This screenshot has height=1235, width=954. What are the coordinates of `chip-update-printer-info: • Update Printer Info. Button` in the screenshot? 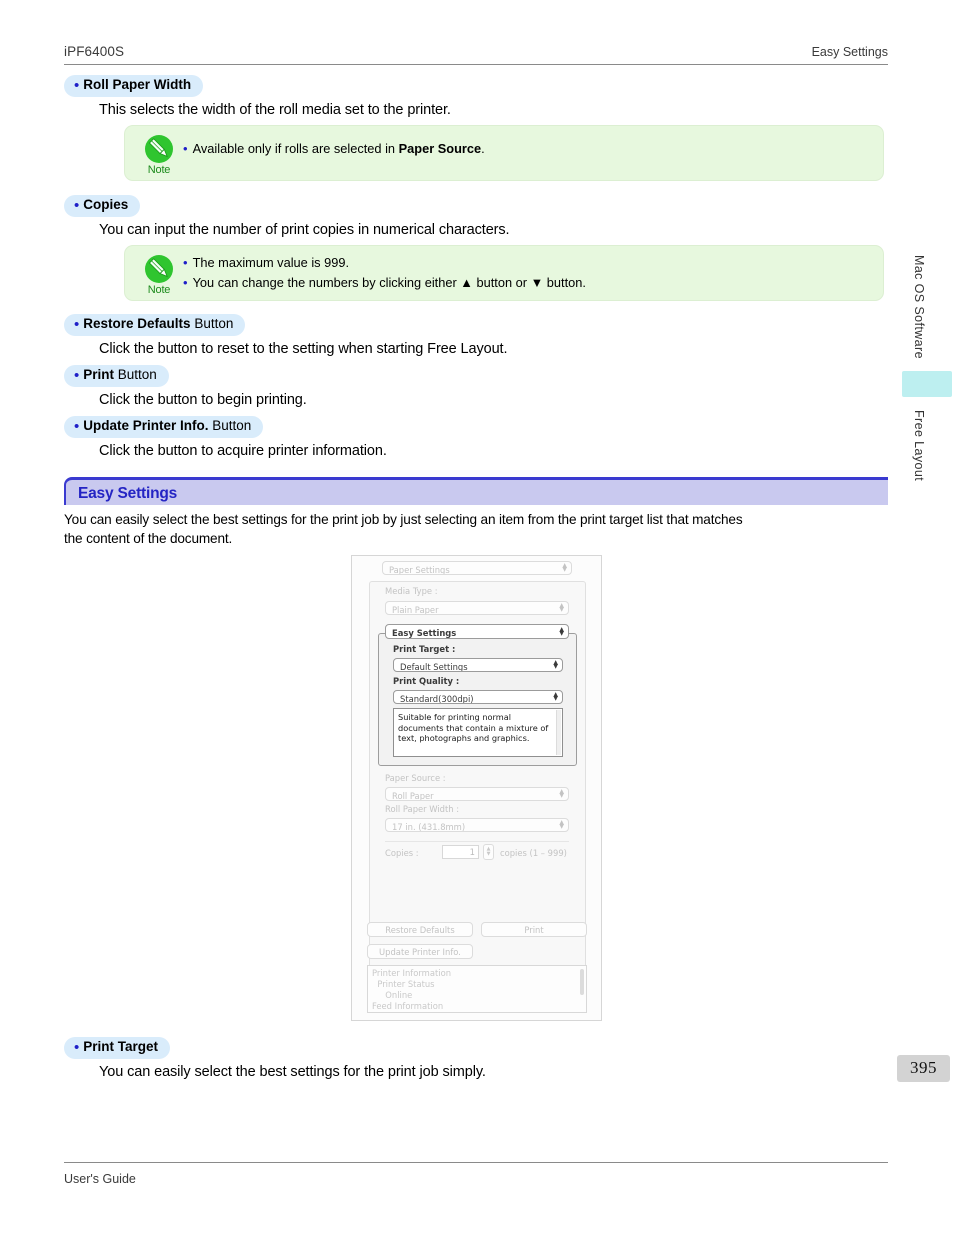 It's located at (164, 427).